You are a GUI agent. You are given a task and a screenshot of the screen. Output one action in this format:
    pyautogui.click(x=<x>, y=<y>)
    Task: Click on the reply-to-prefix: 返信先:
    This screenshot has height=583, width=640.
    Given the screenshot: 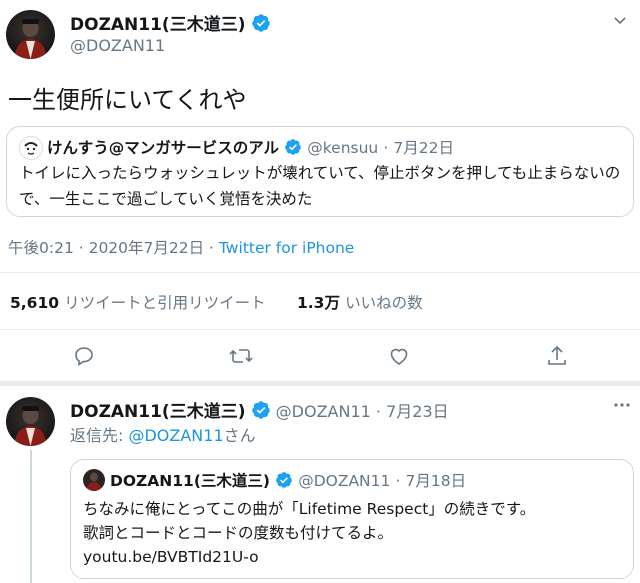 What is the action you would take?
    pyautogui.click(x=99, y=435)
    